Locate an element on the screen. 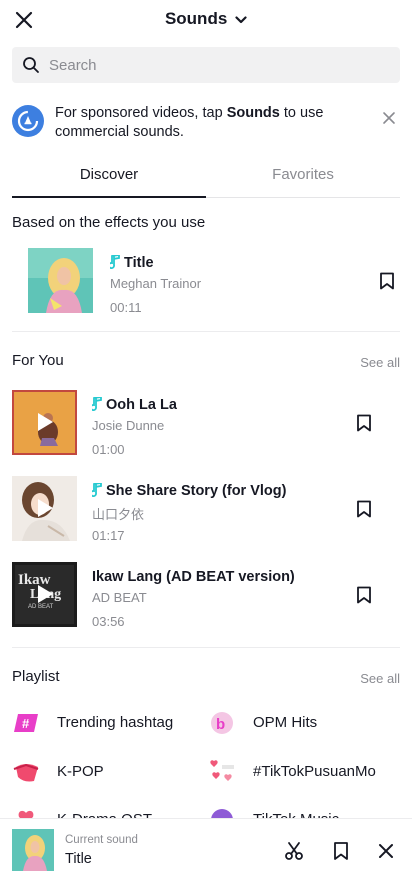 Image resolution: width=412 pixels, height=872 pixels. current-sound-label: Current sound is located at coordinates (101, 840).